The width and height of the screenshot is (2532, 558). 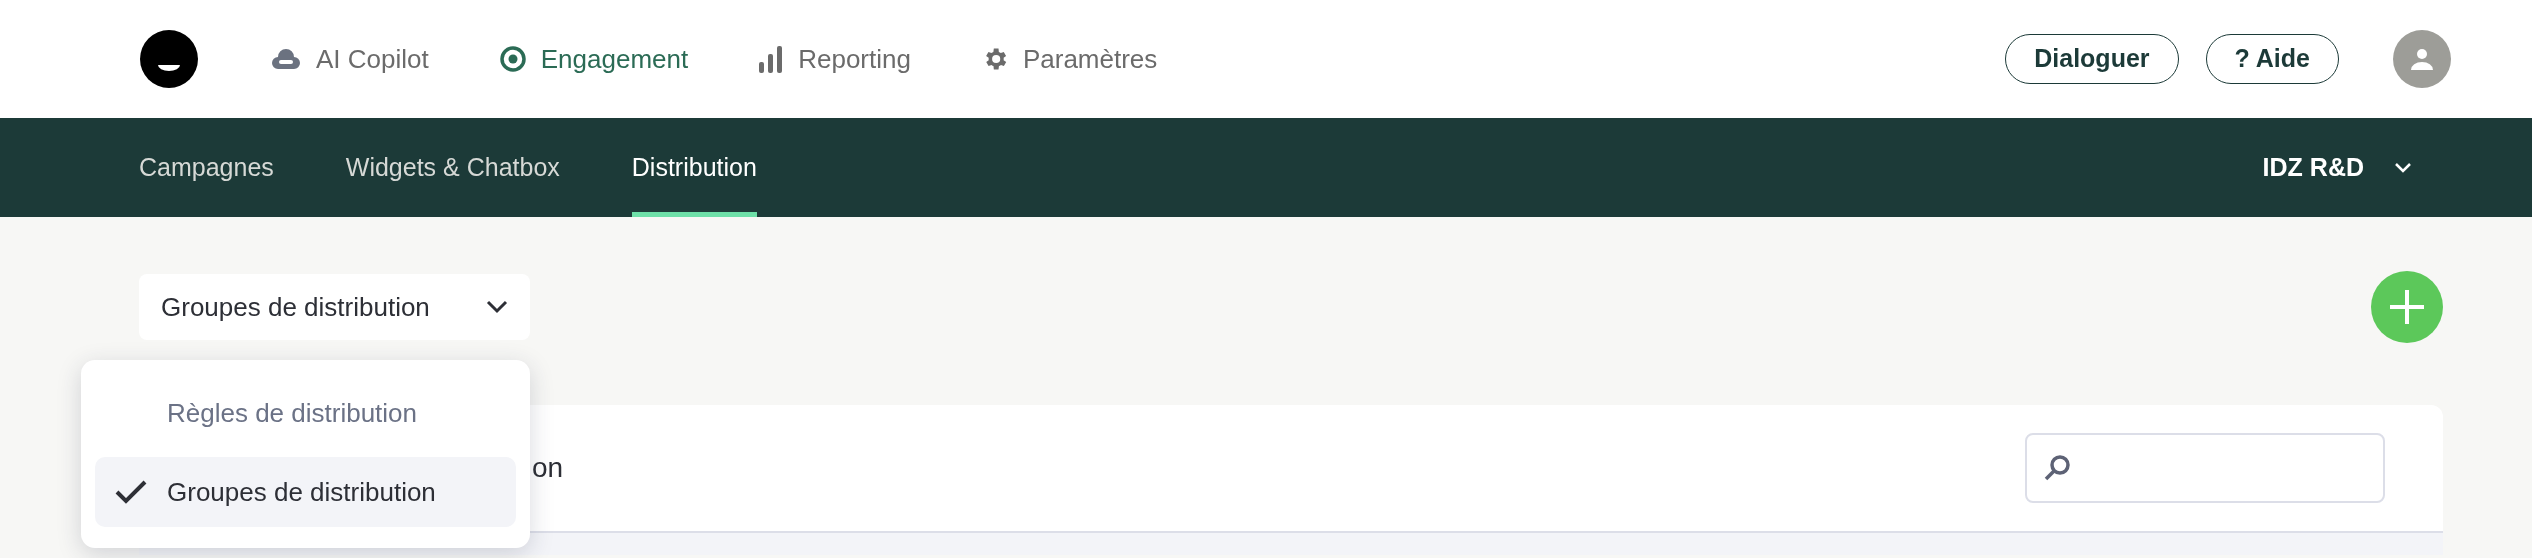 What do you see at coordinates (771, 59) in the screenshot?
I see `bar-chart-icon` at bounding box center [771, 59].